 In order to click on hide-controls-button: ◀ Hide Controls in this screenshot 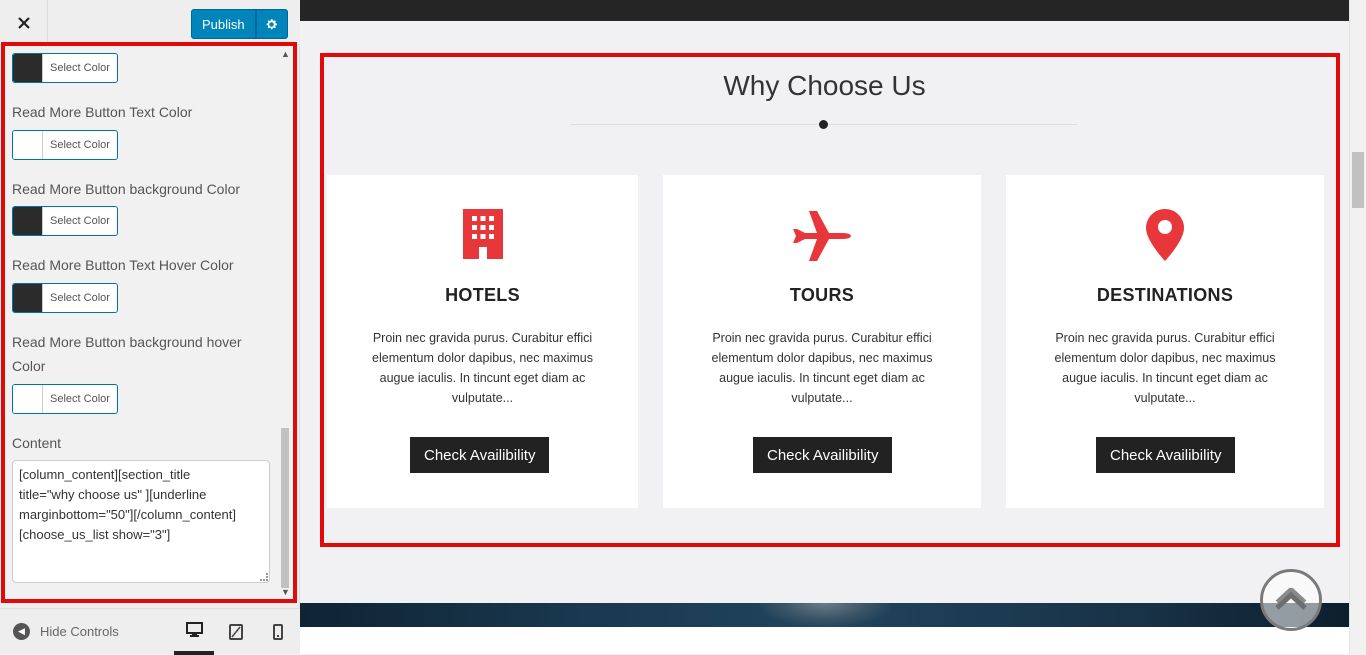, I will do `click(66, 631)`.